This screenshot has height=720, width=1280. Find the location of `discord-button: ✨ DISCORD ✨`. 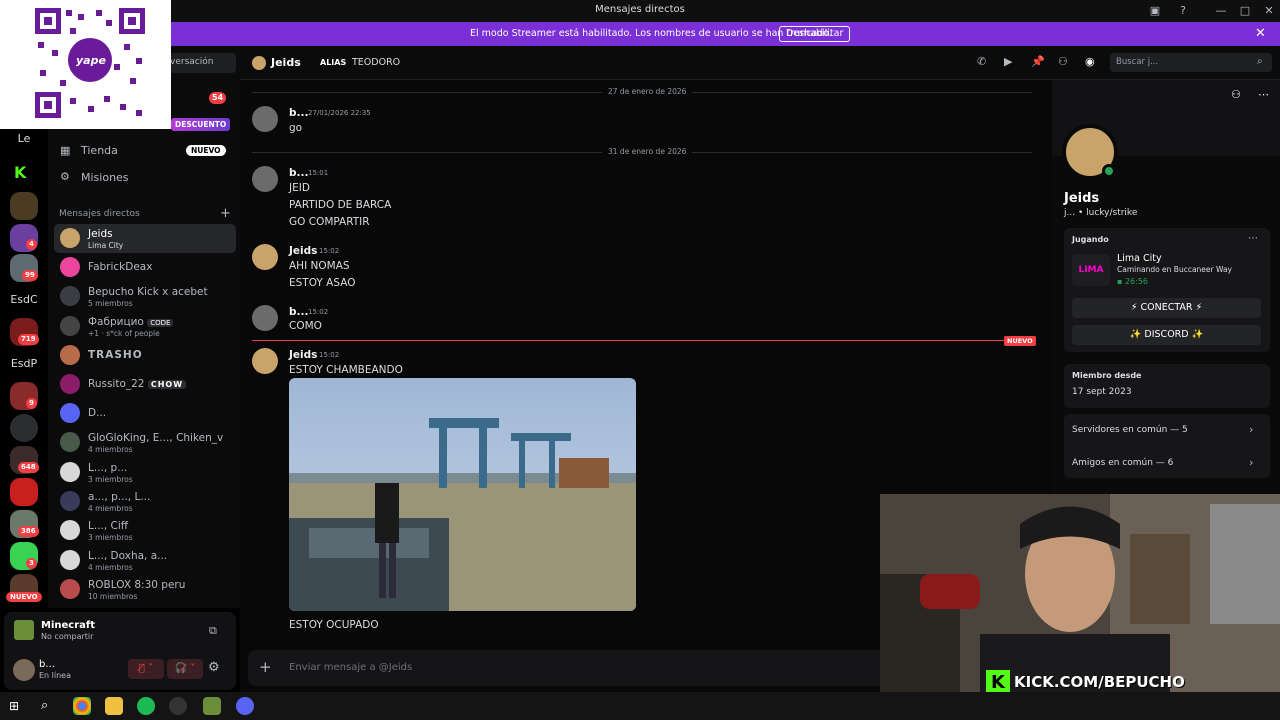

discord-button: ✨ DISCORD ✨ is located at coordinates (1166, 335).